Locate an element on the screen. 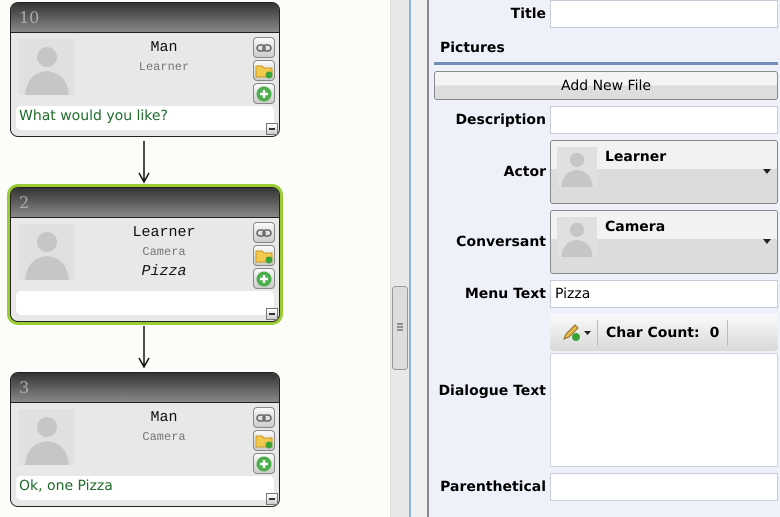  dialogue-node: 10 Man Learner What would you like? is located at coordinates (145, 69).